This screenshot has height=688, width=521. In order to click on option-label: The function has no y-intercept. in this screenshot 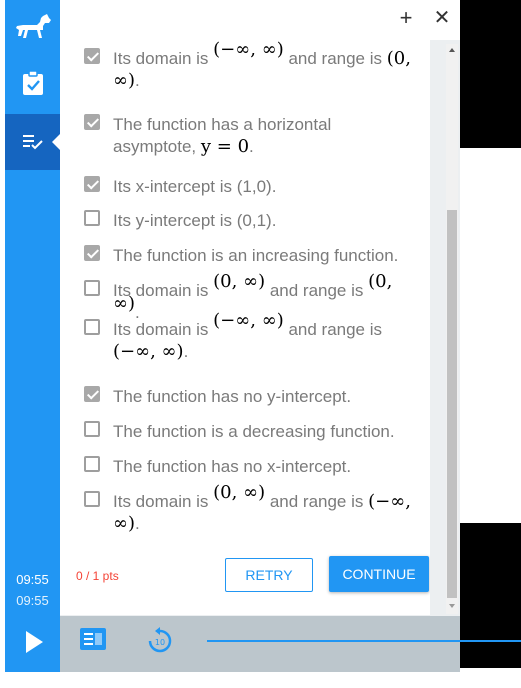, I will do `click(232, 396)`.